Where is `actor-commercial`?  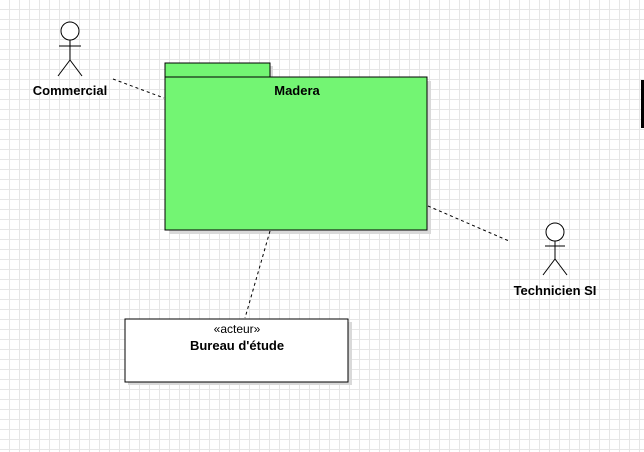
actor-commercial is located at coordinates (70, 49).